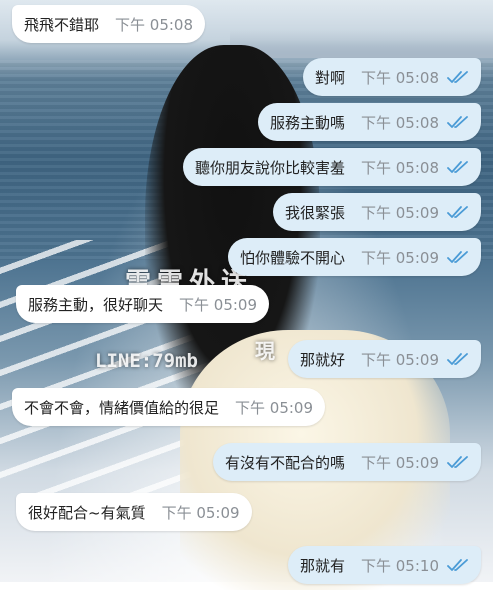  What do you see at coordinates (329, 77) in the screenshot?
I see `message-text: 對啊` at bounding box center [329, 77].